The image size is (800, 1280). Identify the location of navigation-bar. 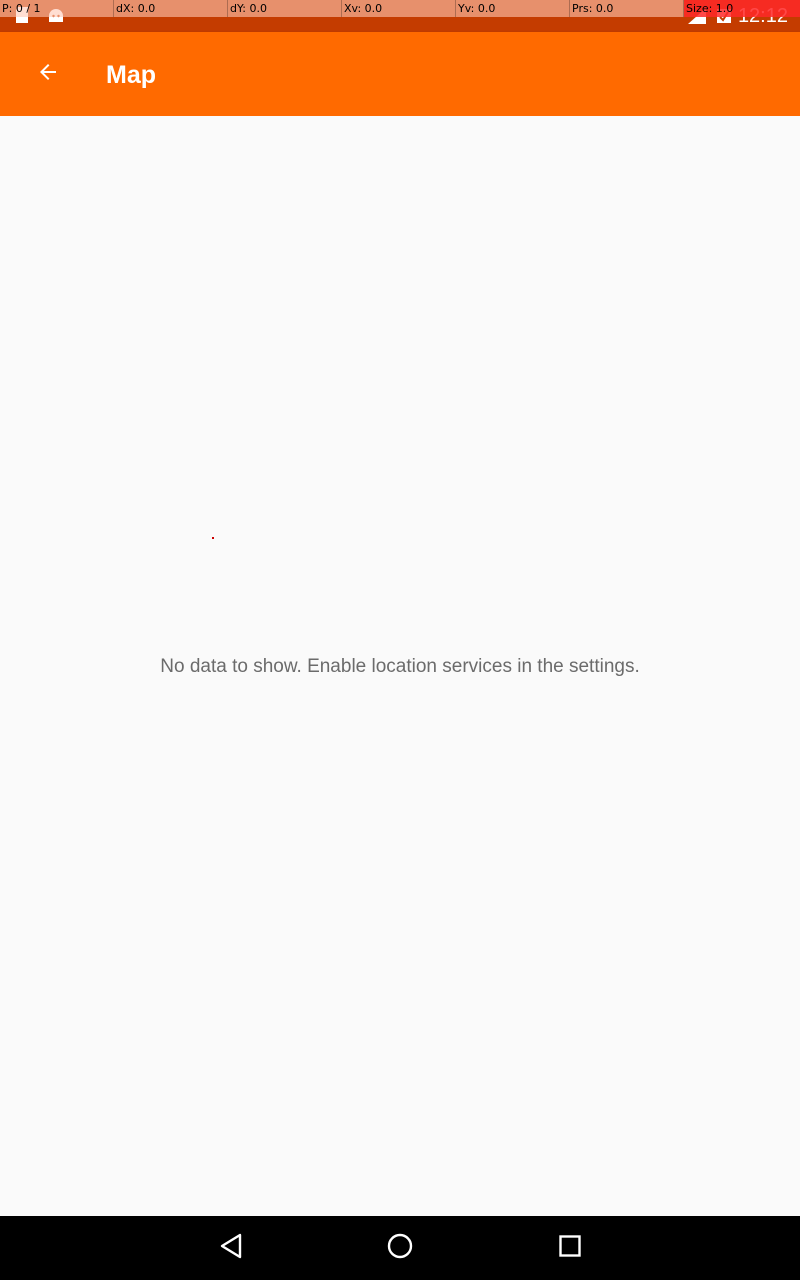
(400, 1248).